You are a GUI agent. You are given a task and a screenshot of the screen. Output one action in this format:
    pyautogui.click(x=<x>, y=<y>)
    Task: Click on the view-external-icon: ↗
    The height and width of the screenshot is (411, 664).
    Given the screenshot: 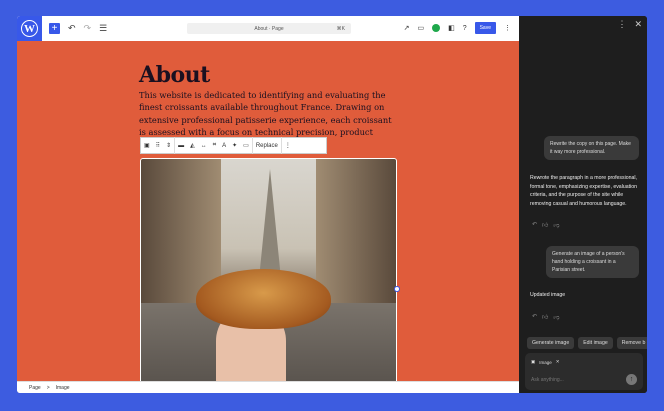 What is the action you would take?
    pyautogui.click(x=407, y=28)
    